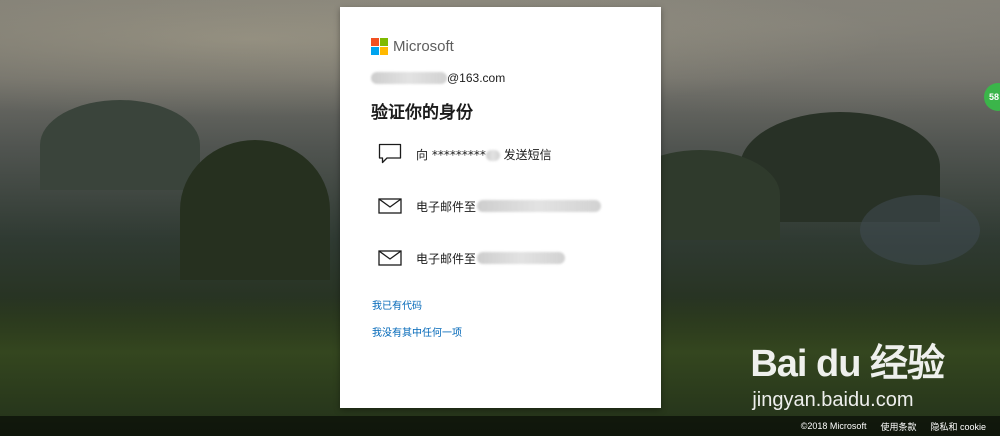 The width and height of the screenshot is (1000, 436). What do you see at coordinates (476, 77) in the screenshot?
I see `account-email-suffix: @163.com` at bounding box center [476, 77].